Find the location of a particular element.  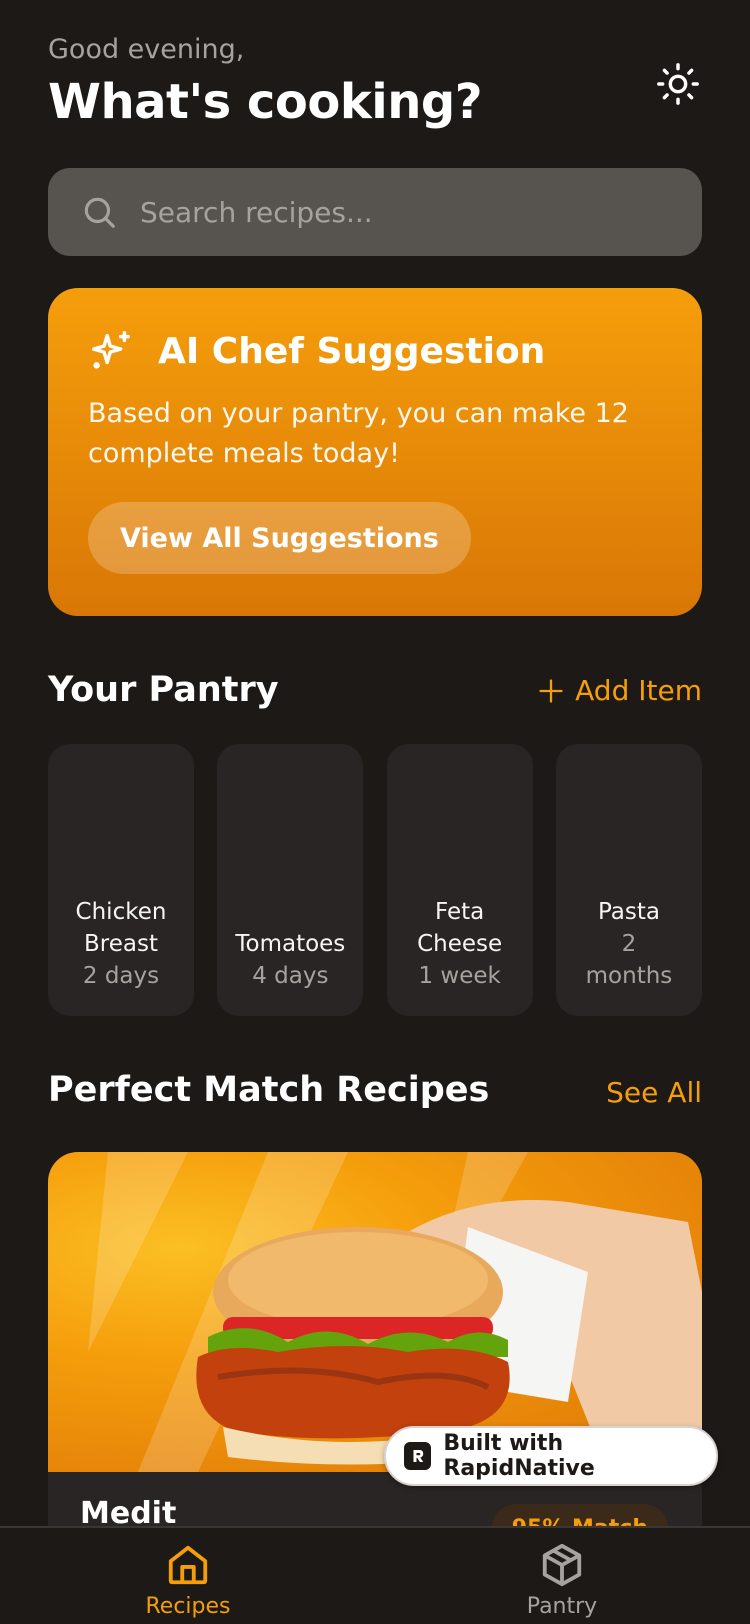

search-bar is located at coordinates (375, 212).